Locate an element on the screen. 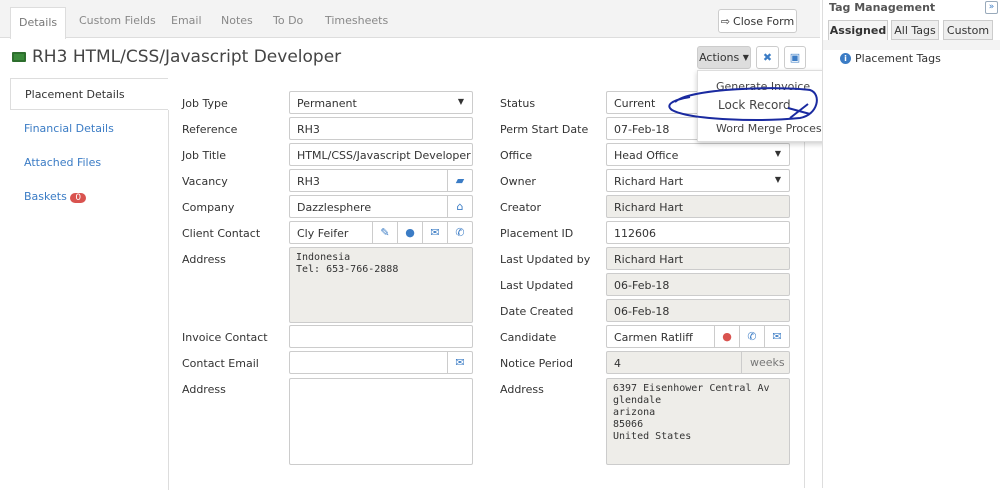 The width and height of the screenshot is (1000, 490). handwritten-annotation is located at coordinates (743, 104).